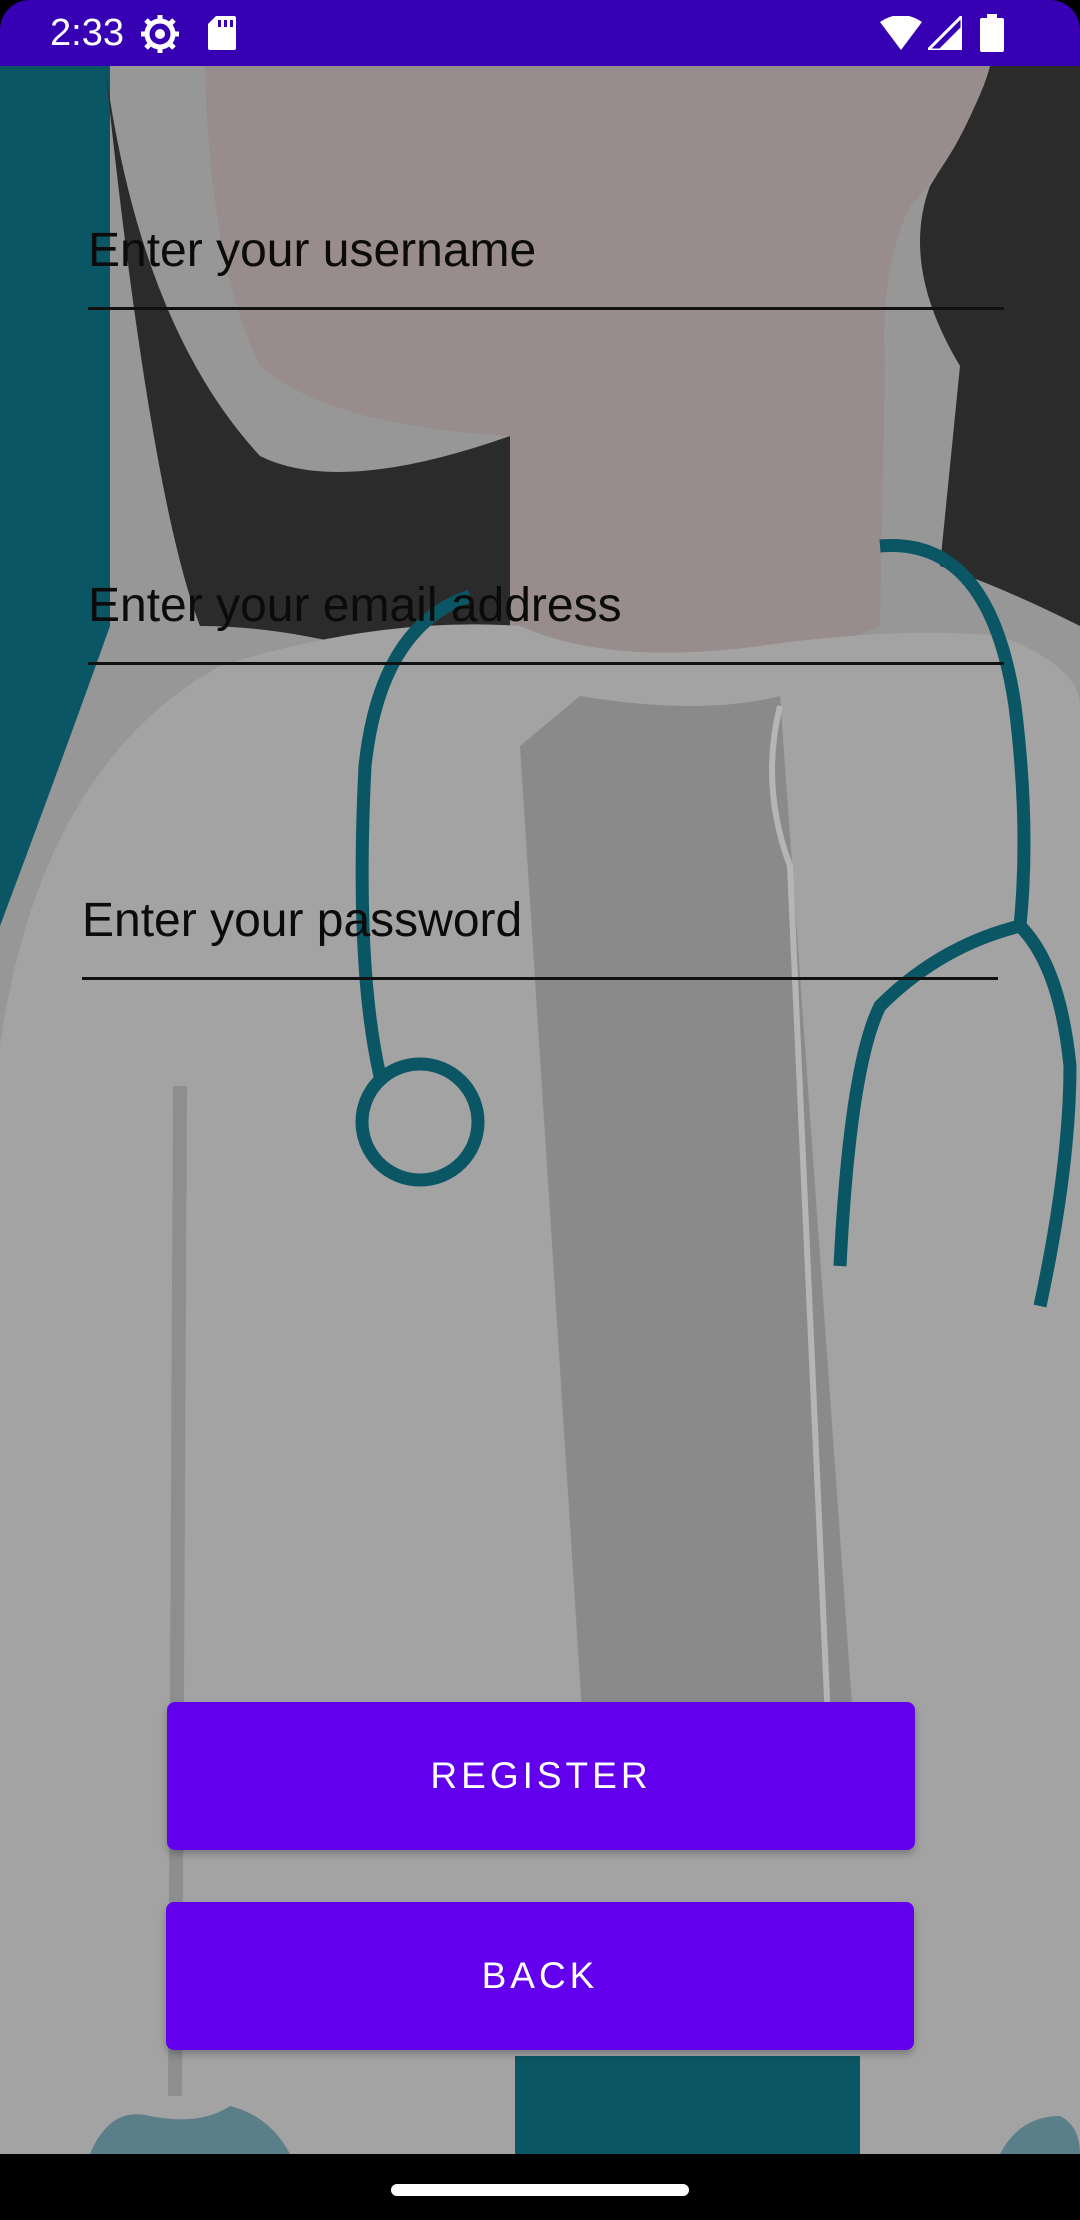 The image size is (1080, 2220). I want to click on sd-card-icon, so click(222, 33).